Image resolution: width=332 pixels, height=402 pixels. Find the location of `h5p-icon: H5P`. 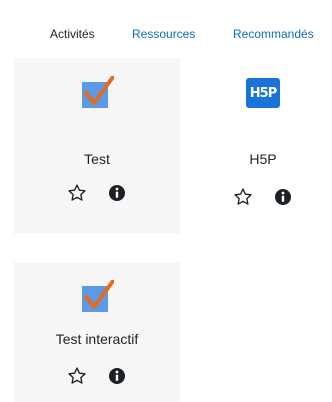

h5p-icon: H5P is located at coordinates (263, 93).